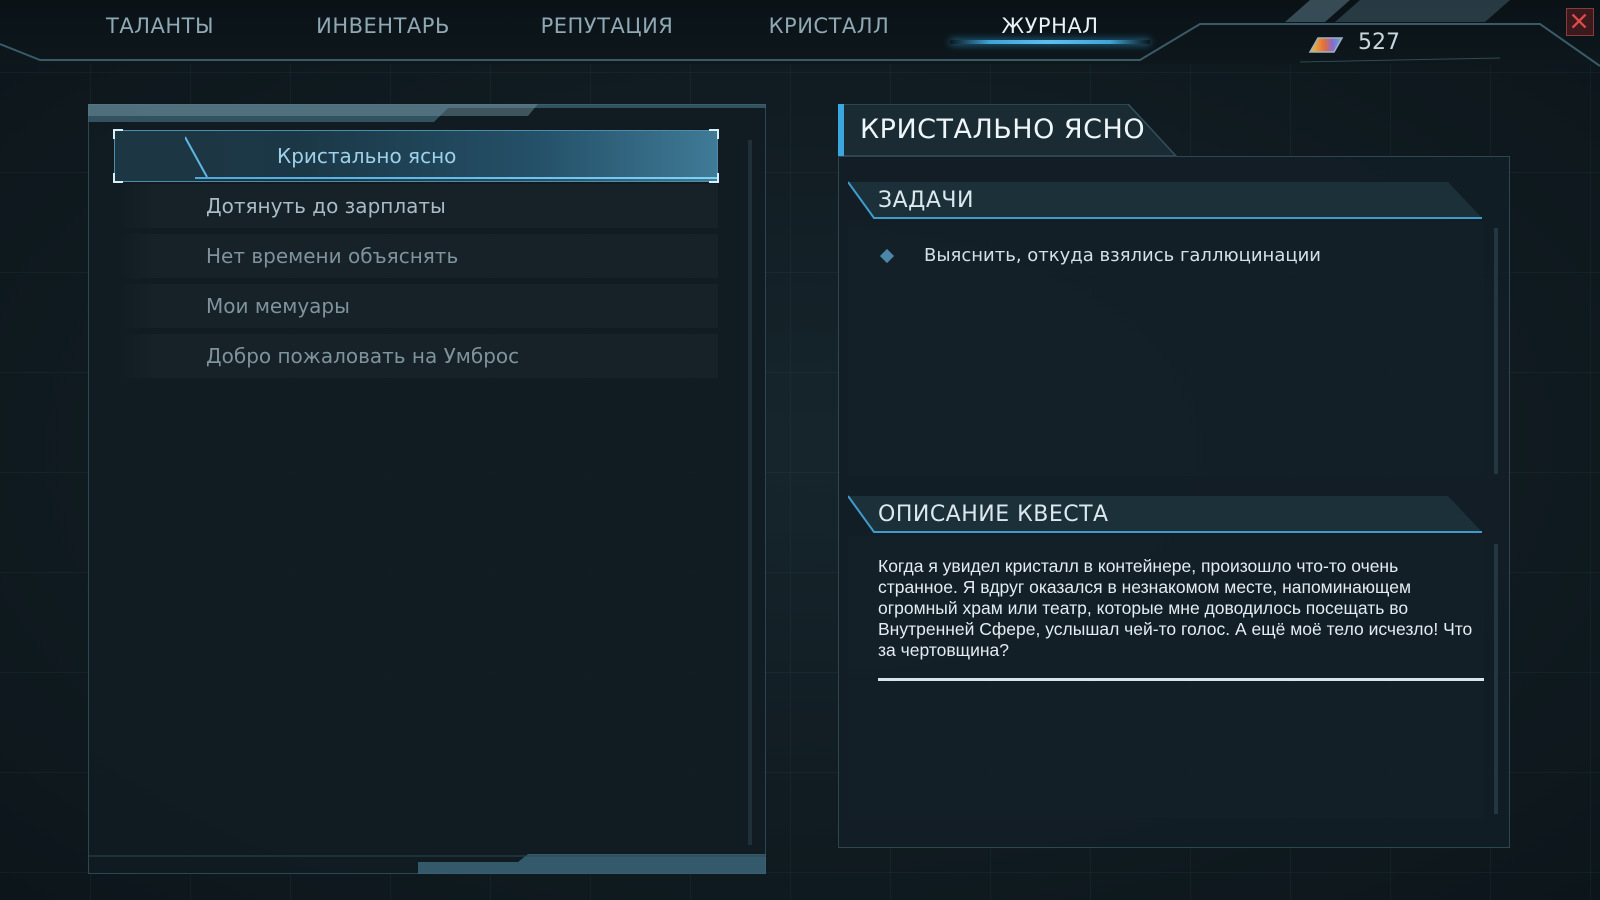 The width and height of the screenshot is (1600, 900). Describe the element at coordinates (278, 306) in the screenshot. I see `quest-label: Мои мемуары` at that location.